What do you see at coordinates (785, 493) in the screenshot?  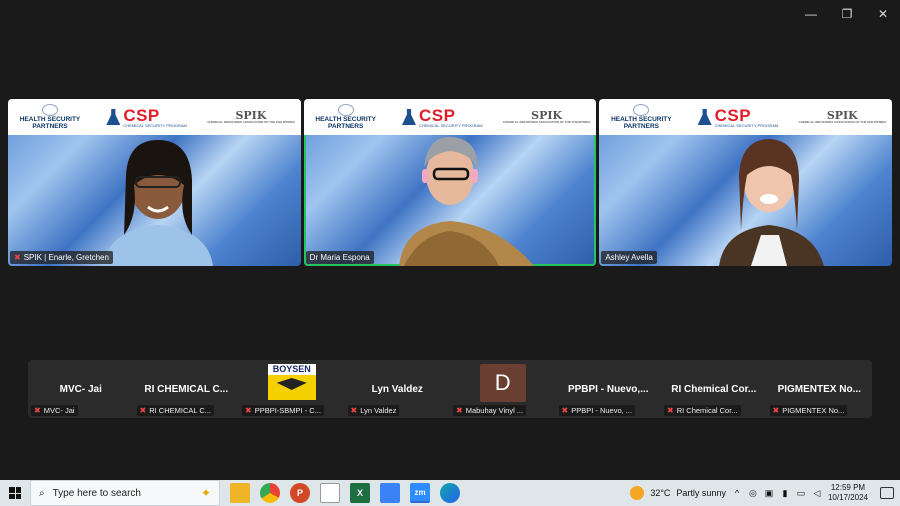 I see `microphone-icon: ▮` at bounding box center [785, 493].